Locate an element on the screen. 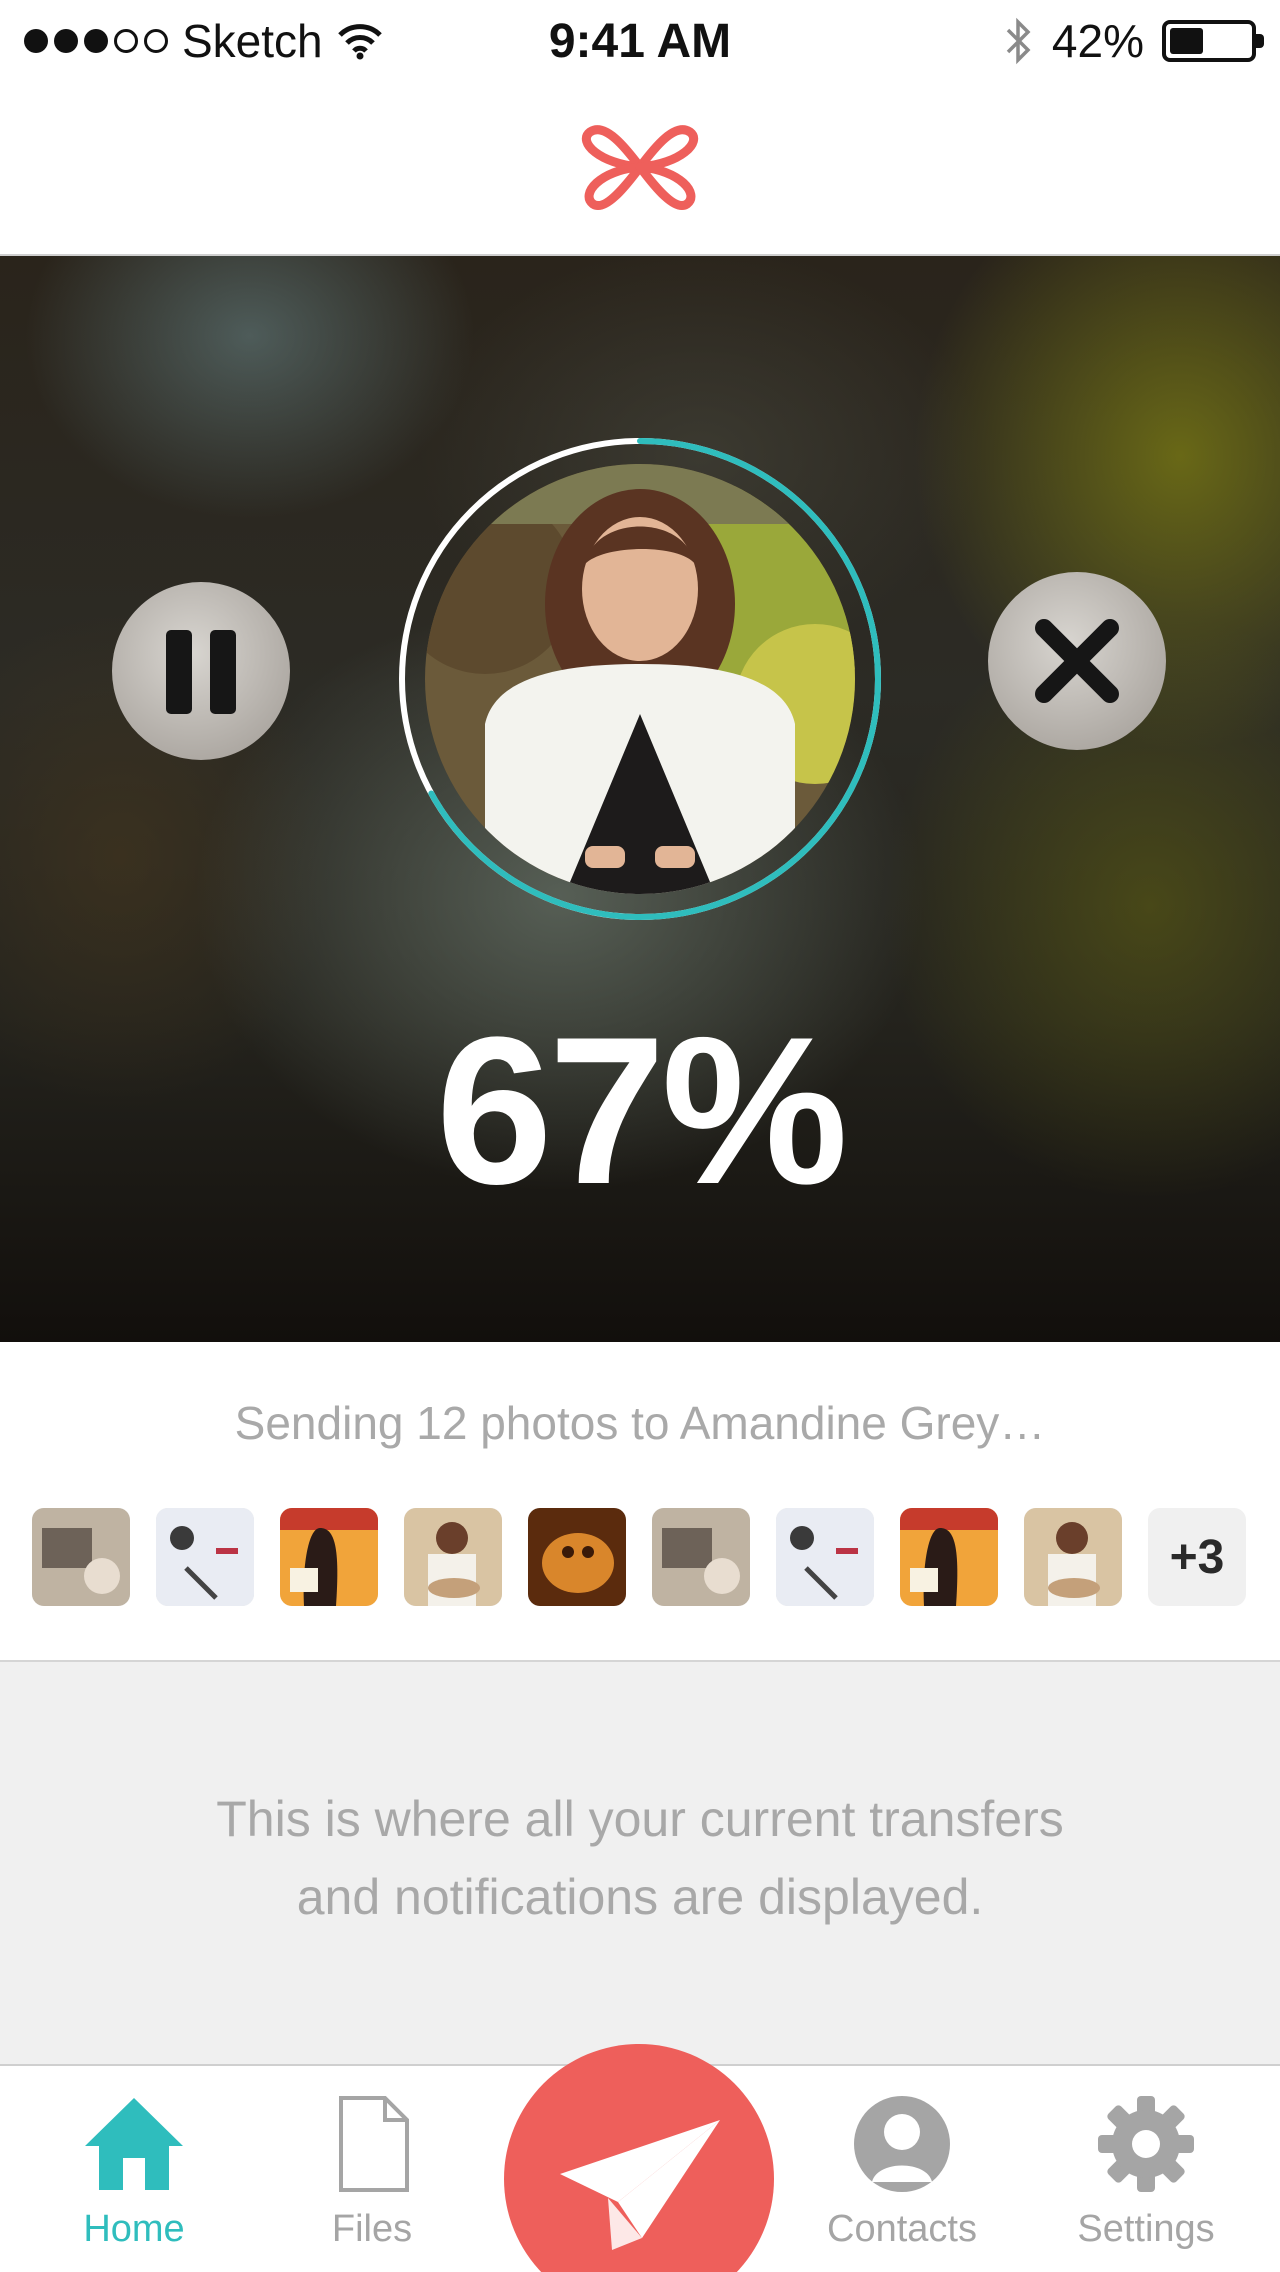  recipient-avatar-progress is located at coordinates (640, 679).